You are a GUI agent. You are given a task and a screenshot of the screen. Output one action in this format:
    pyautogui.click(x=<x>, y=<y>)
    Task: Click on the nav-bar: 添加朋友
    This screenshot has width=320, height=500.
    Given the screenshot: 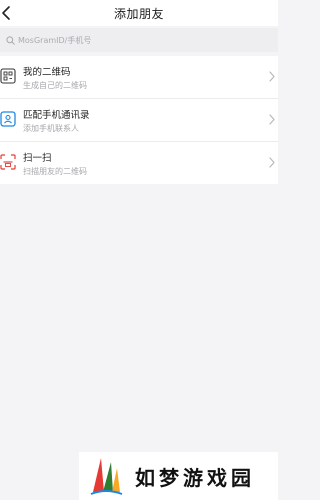 What is the action you would take?
    pyautogui.click(x=139, y=13)
    